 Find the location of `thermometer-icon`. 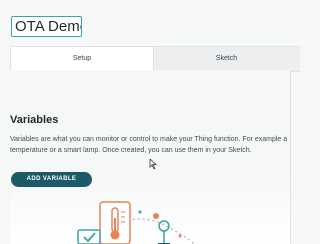

thermometer-icon is located at coordinates (115, 222).